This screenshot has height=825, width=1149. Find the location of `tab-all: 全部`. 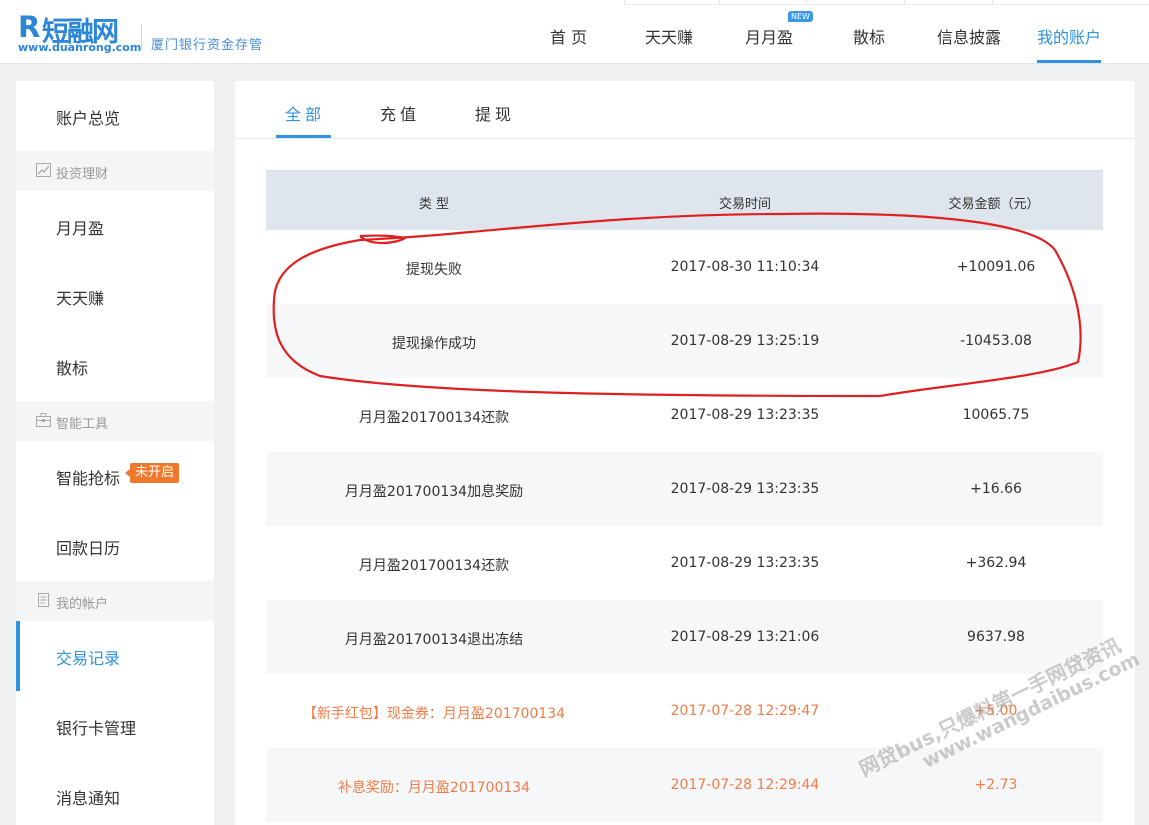

tab-all: 全部 is located at coordinates (305, 113).